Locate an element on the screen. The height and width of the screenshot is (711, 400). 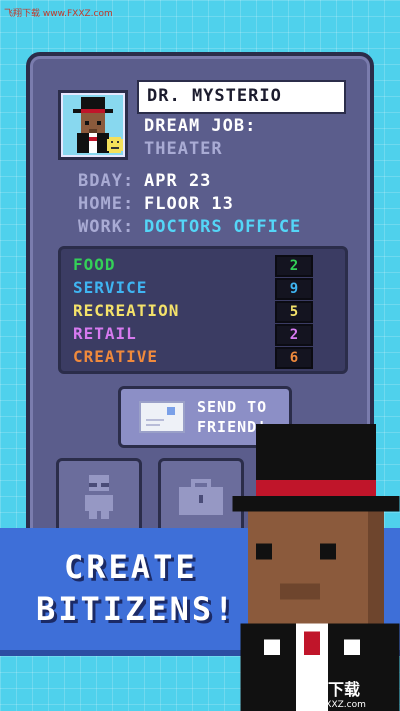
stat-retail-label: RETAIL is located at coordinates (105, 333).